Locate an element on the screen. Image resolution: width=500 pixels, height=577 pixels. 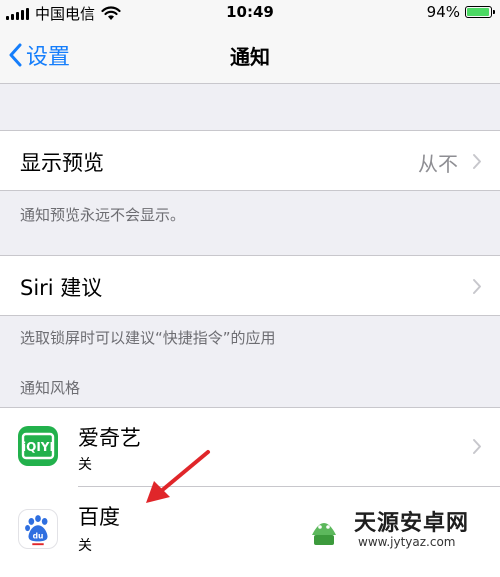
battery-icon is located at coordinates (480, 12).